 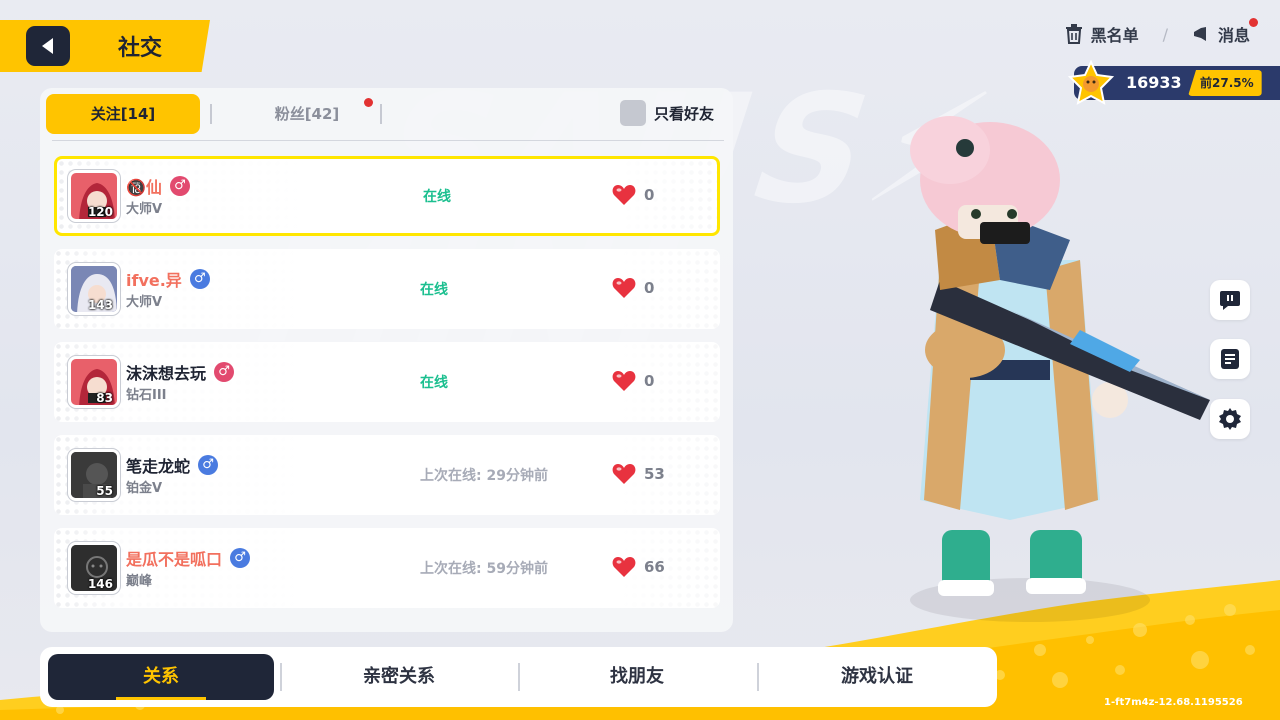 I want to click on friend-name: 🔞仙, so click(x=144, y=187).